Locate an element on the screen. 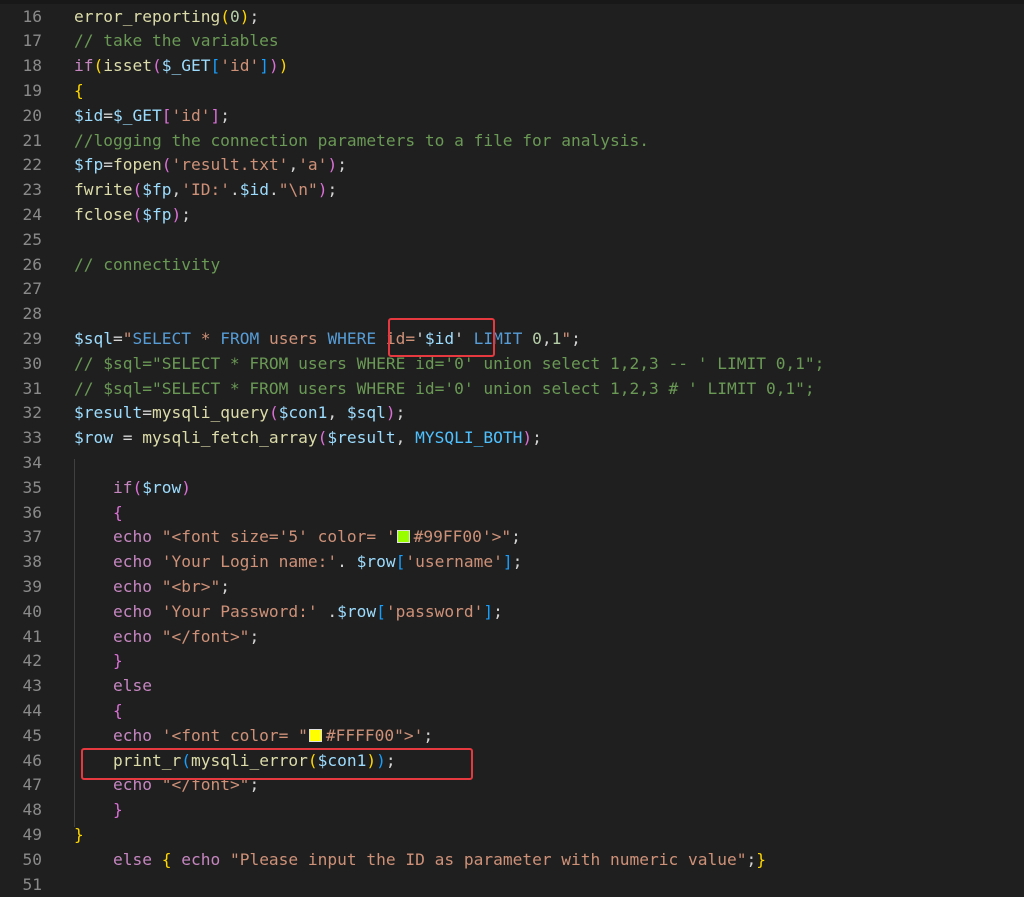  line-number: 51 is located at coordinates (21, 885).